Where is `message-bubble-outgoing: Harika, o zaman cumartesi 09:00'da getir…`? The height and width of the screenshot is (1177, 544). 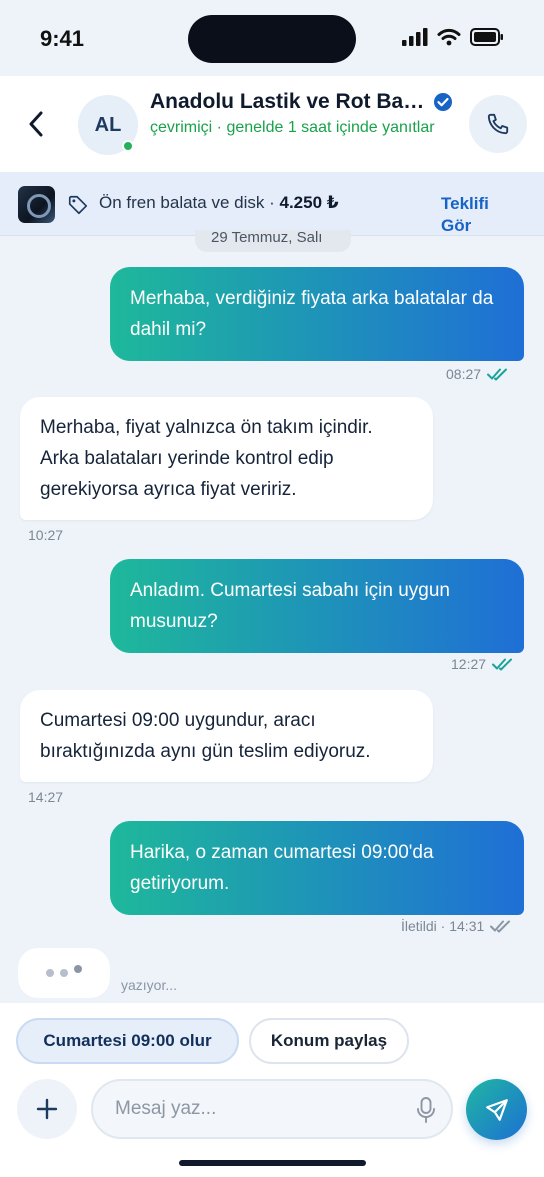
message-bubble-outgoing: Harika, o zaman cumartesi 09:00'da getir… is located at coordinates (317, 868).